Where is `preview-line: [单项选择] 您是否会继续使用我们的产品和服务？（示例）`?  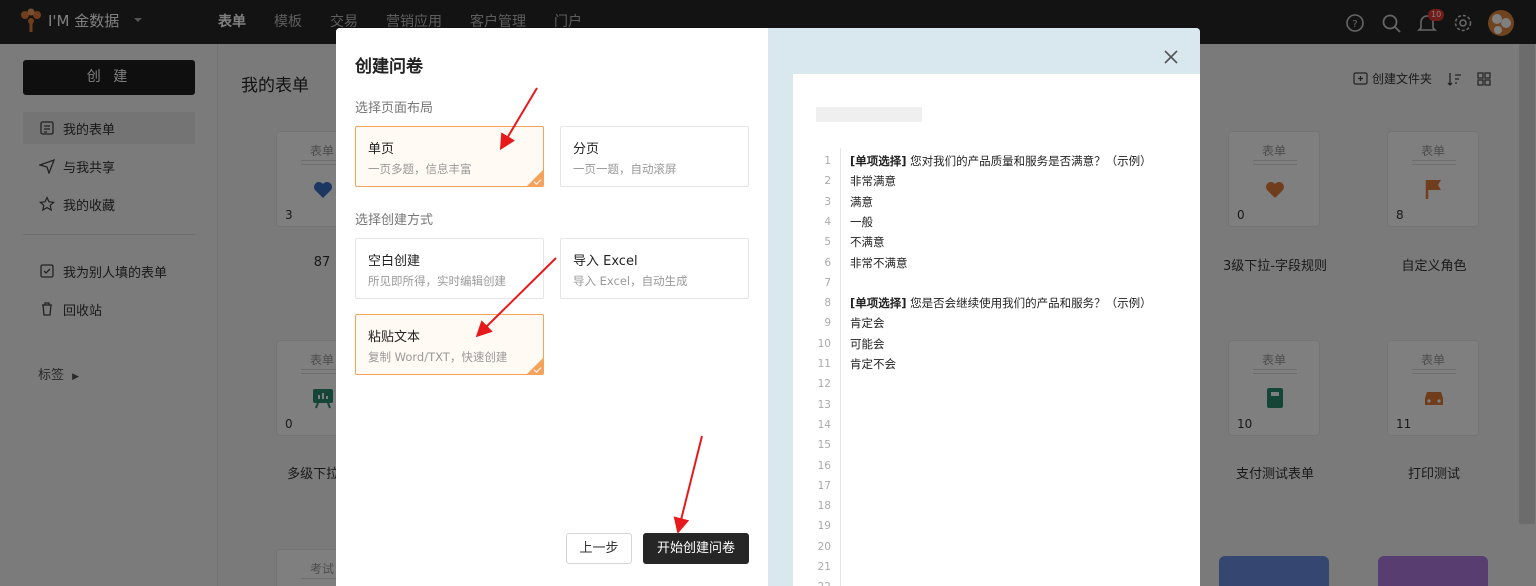 preview-line: [单项选择] 您是否会继续使用我们的产品和服务？（示例） is located at coordinates (1001, 303).